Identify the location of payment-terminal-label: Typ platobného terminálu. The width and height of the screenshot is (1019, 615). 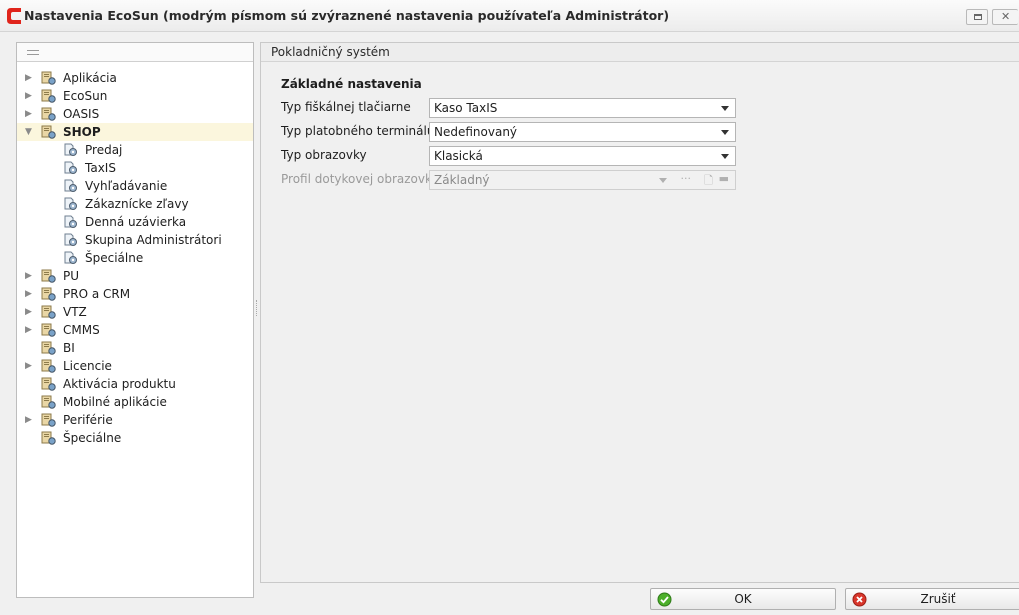
(358, 131).